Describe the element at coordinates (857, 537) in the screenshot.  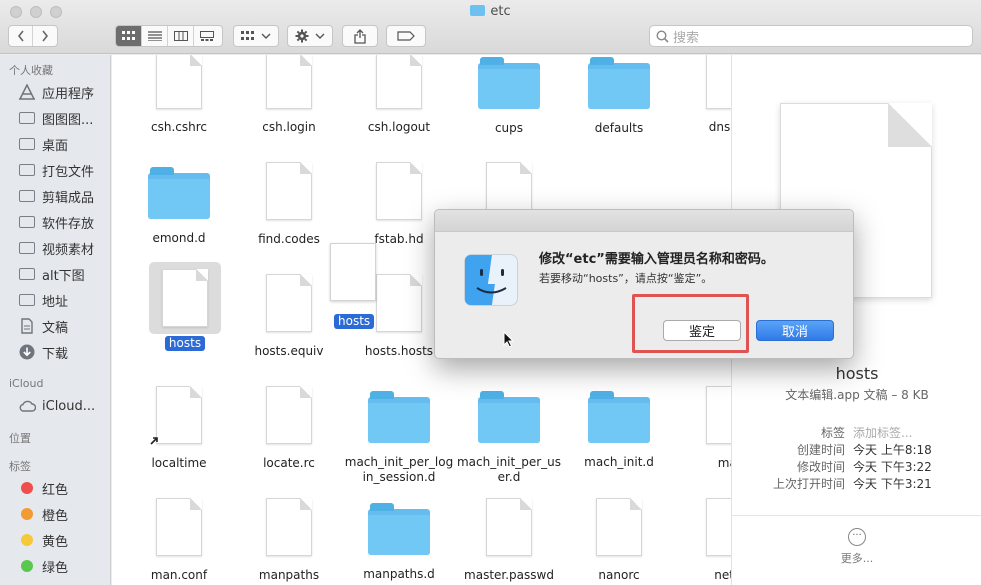
I see `more-icon: ···` at that location.